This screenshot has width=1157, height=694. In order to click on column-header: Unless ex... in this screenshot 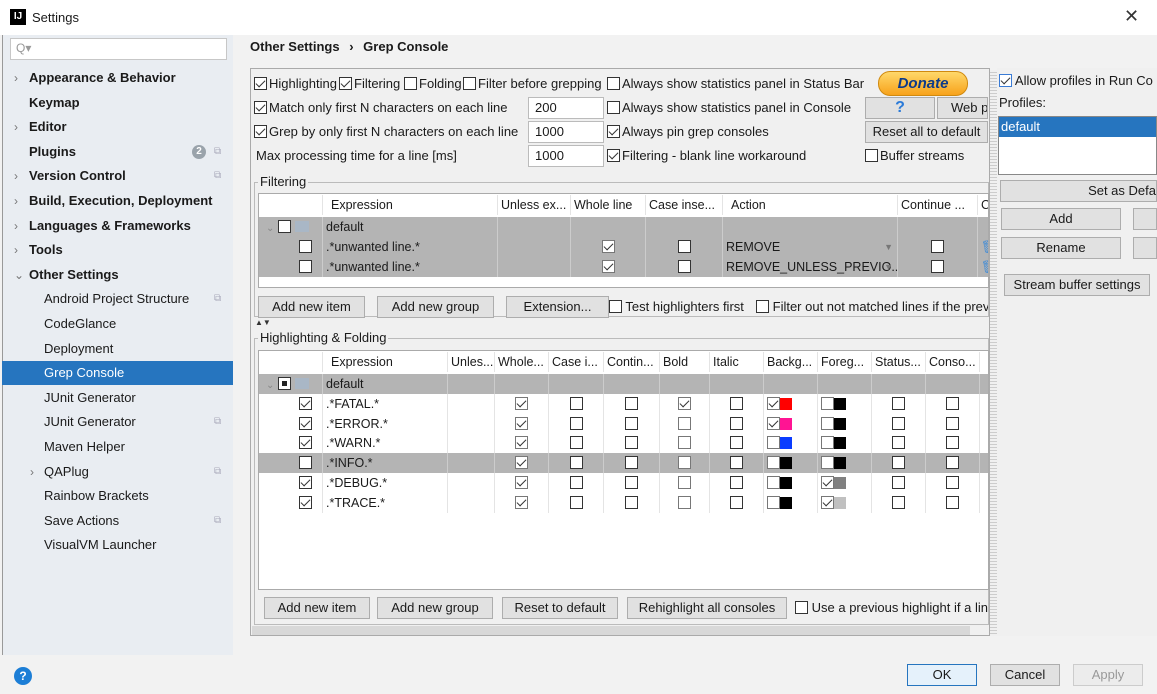, I will do `click(534, 205)`.